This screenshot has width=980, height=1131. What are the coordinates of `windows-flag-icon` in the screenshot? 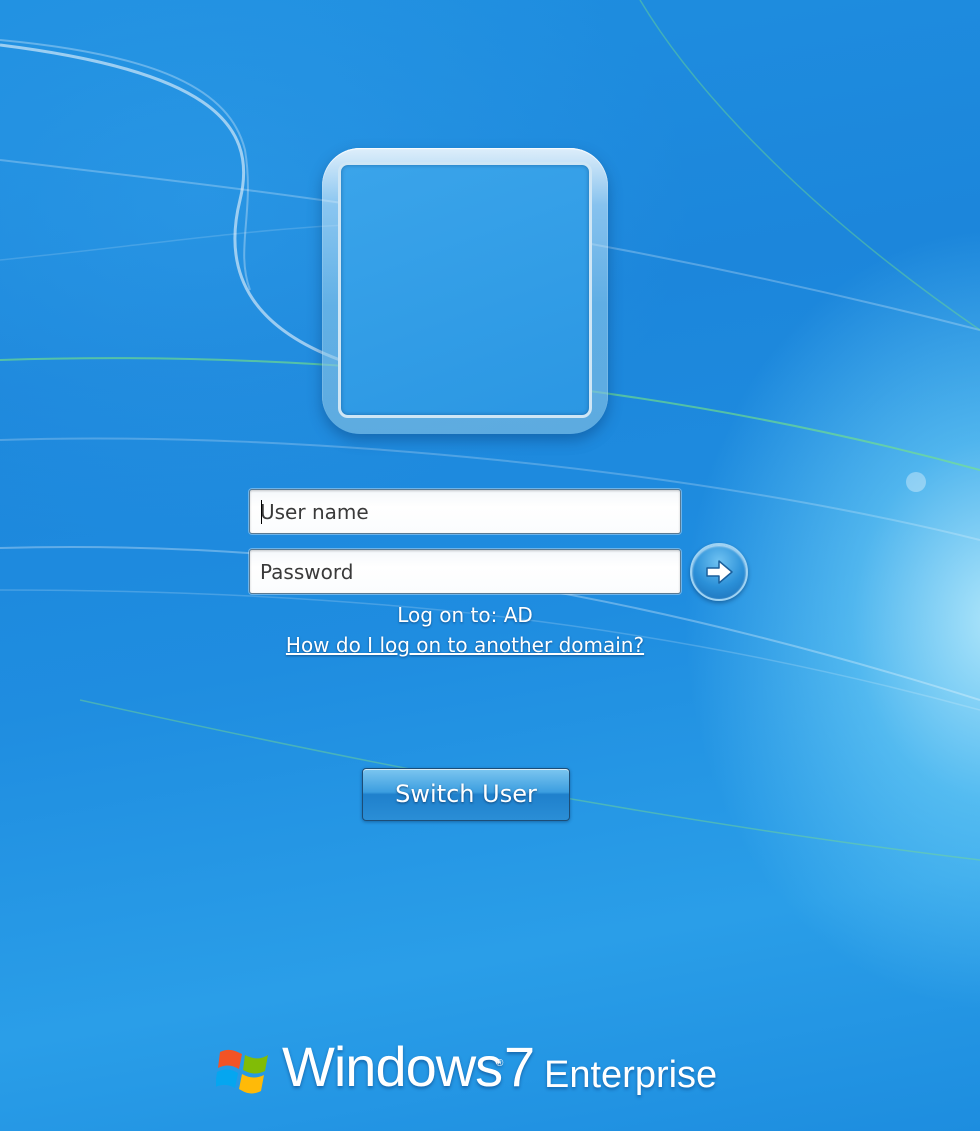 It's located at (242, 1071).